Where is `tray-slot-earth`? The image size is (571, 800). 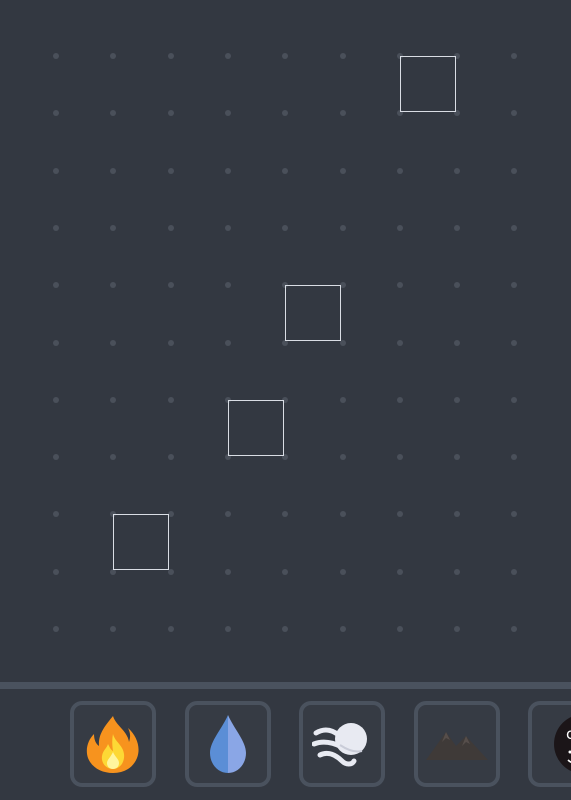 tray-slot-earth is located at coordinates (457, 744).